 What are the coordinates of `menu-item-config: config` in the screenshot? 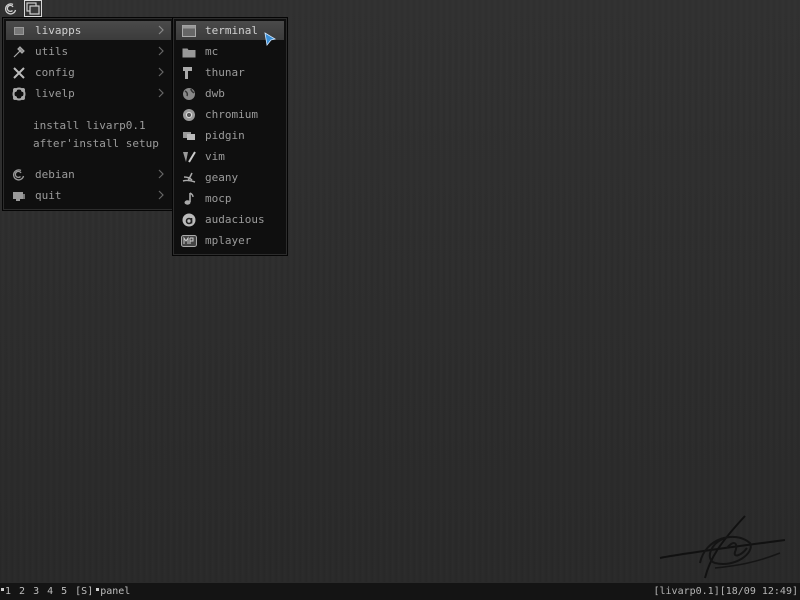 It's located at (88, 72).